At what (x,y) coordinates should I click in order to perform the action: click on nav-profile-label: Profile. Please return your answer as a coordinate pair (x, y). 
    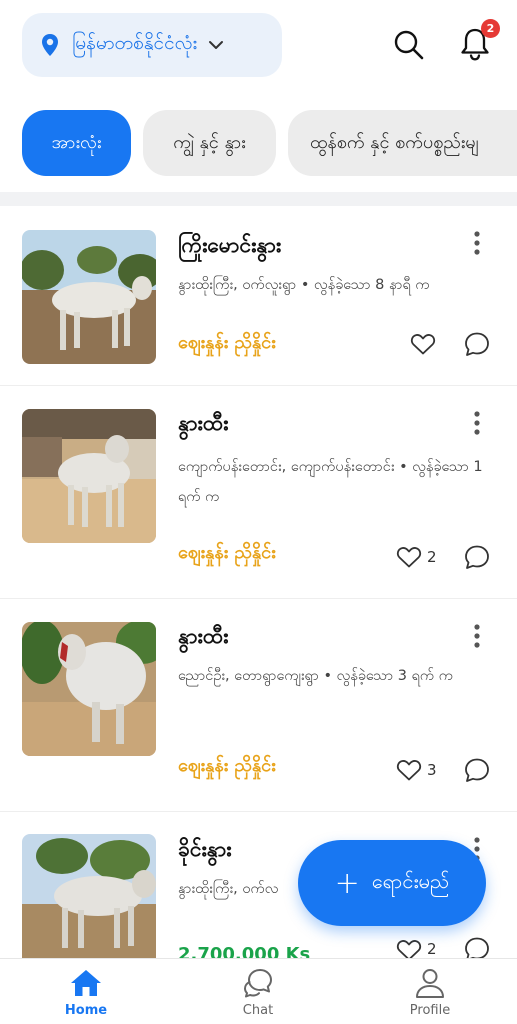
    Looking at the image, I should click on (430, 1010).